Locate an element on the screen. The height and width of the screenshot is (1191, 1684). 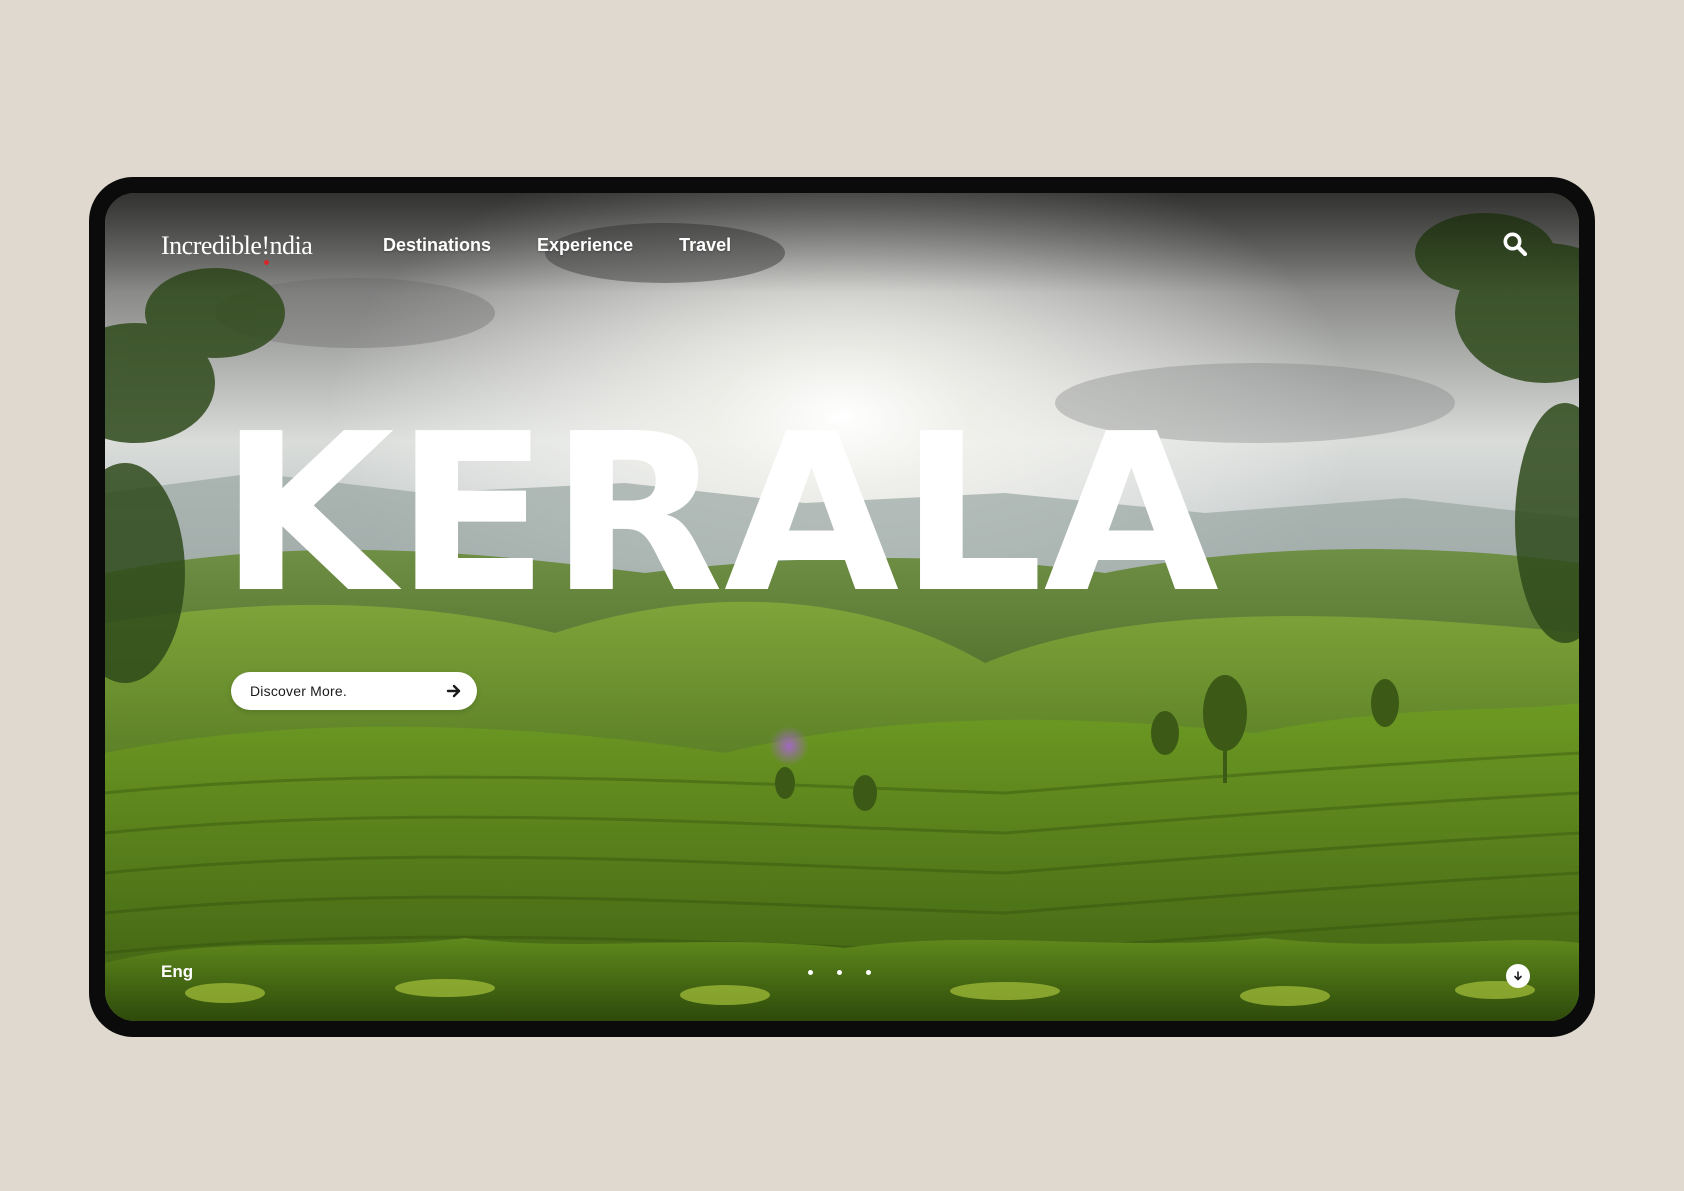
language-selector: Eng is located at coordinates (177, 972).